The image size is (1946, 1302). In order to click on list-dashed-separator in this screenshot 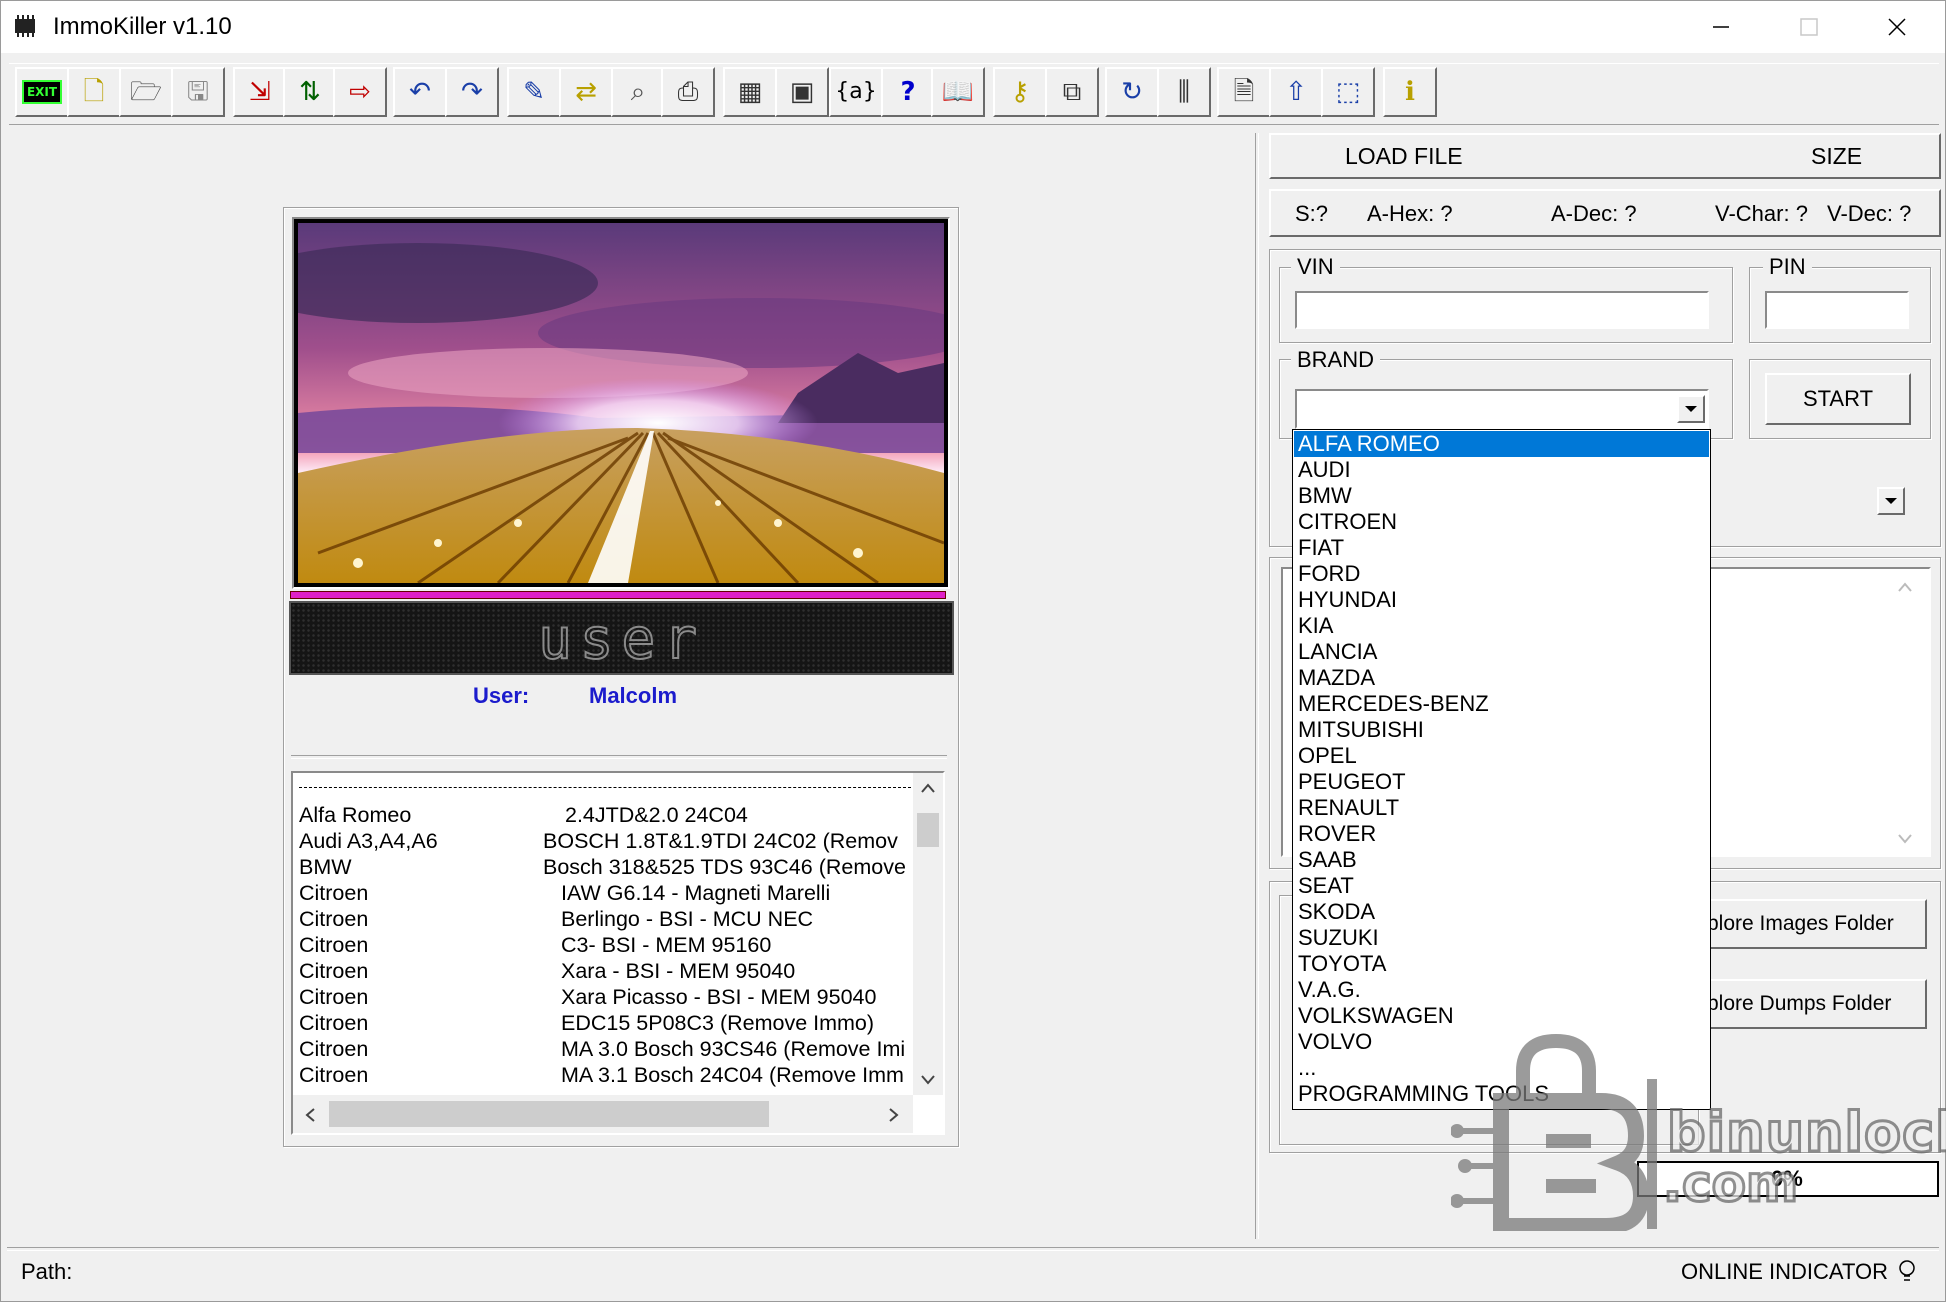, I will do `click(605, 787)`.